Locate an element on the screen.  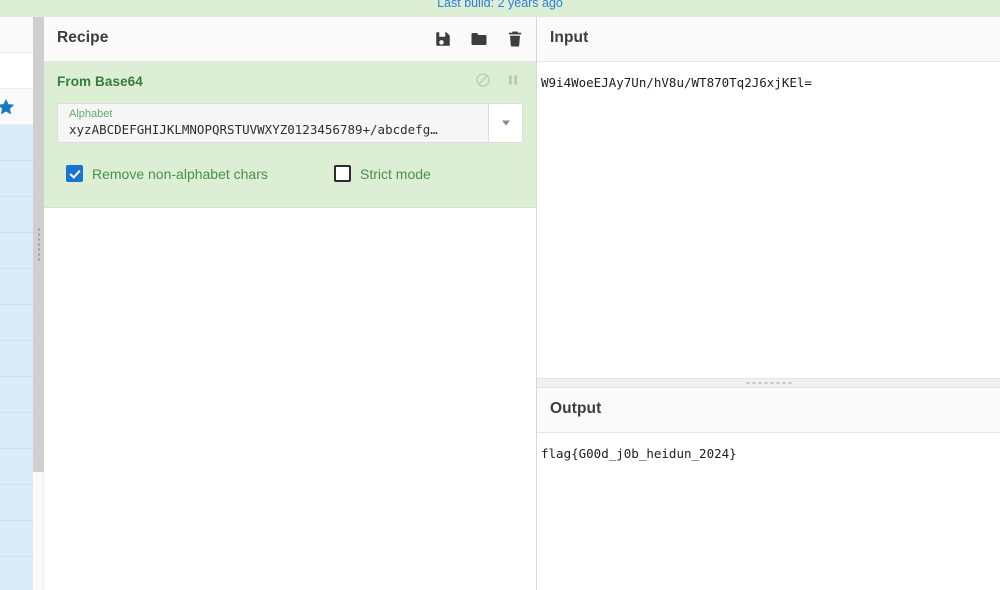
input-title: Input is located at coordinates (569, 37).